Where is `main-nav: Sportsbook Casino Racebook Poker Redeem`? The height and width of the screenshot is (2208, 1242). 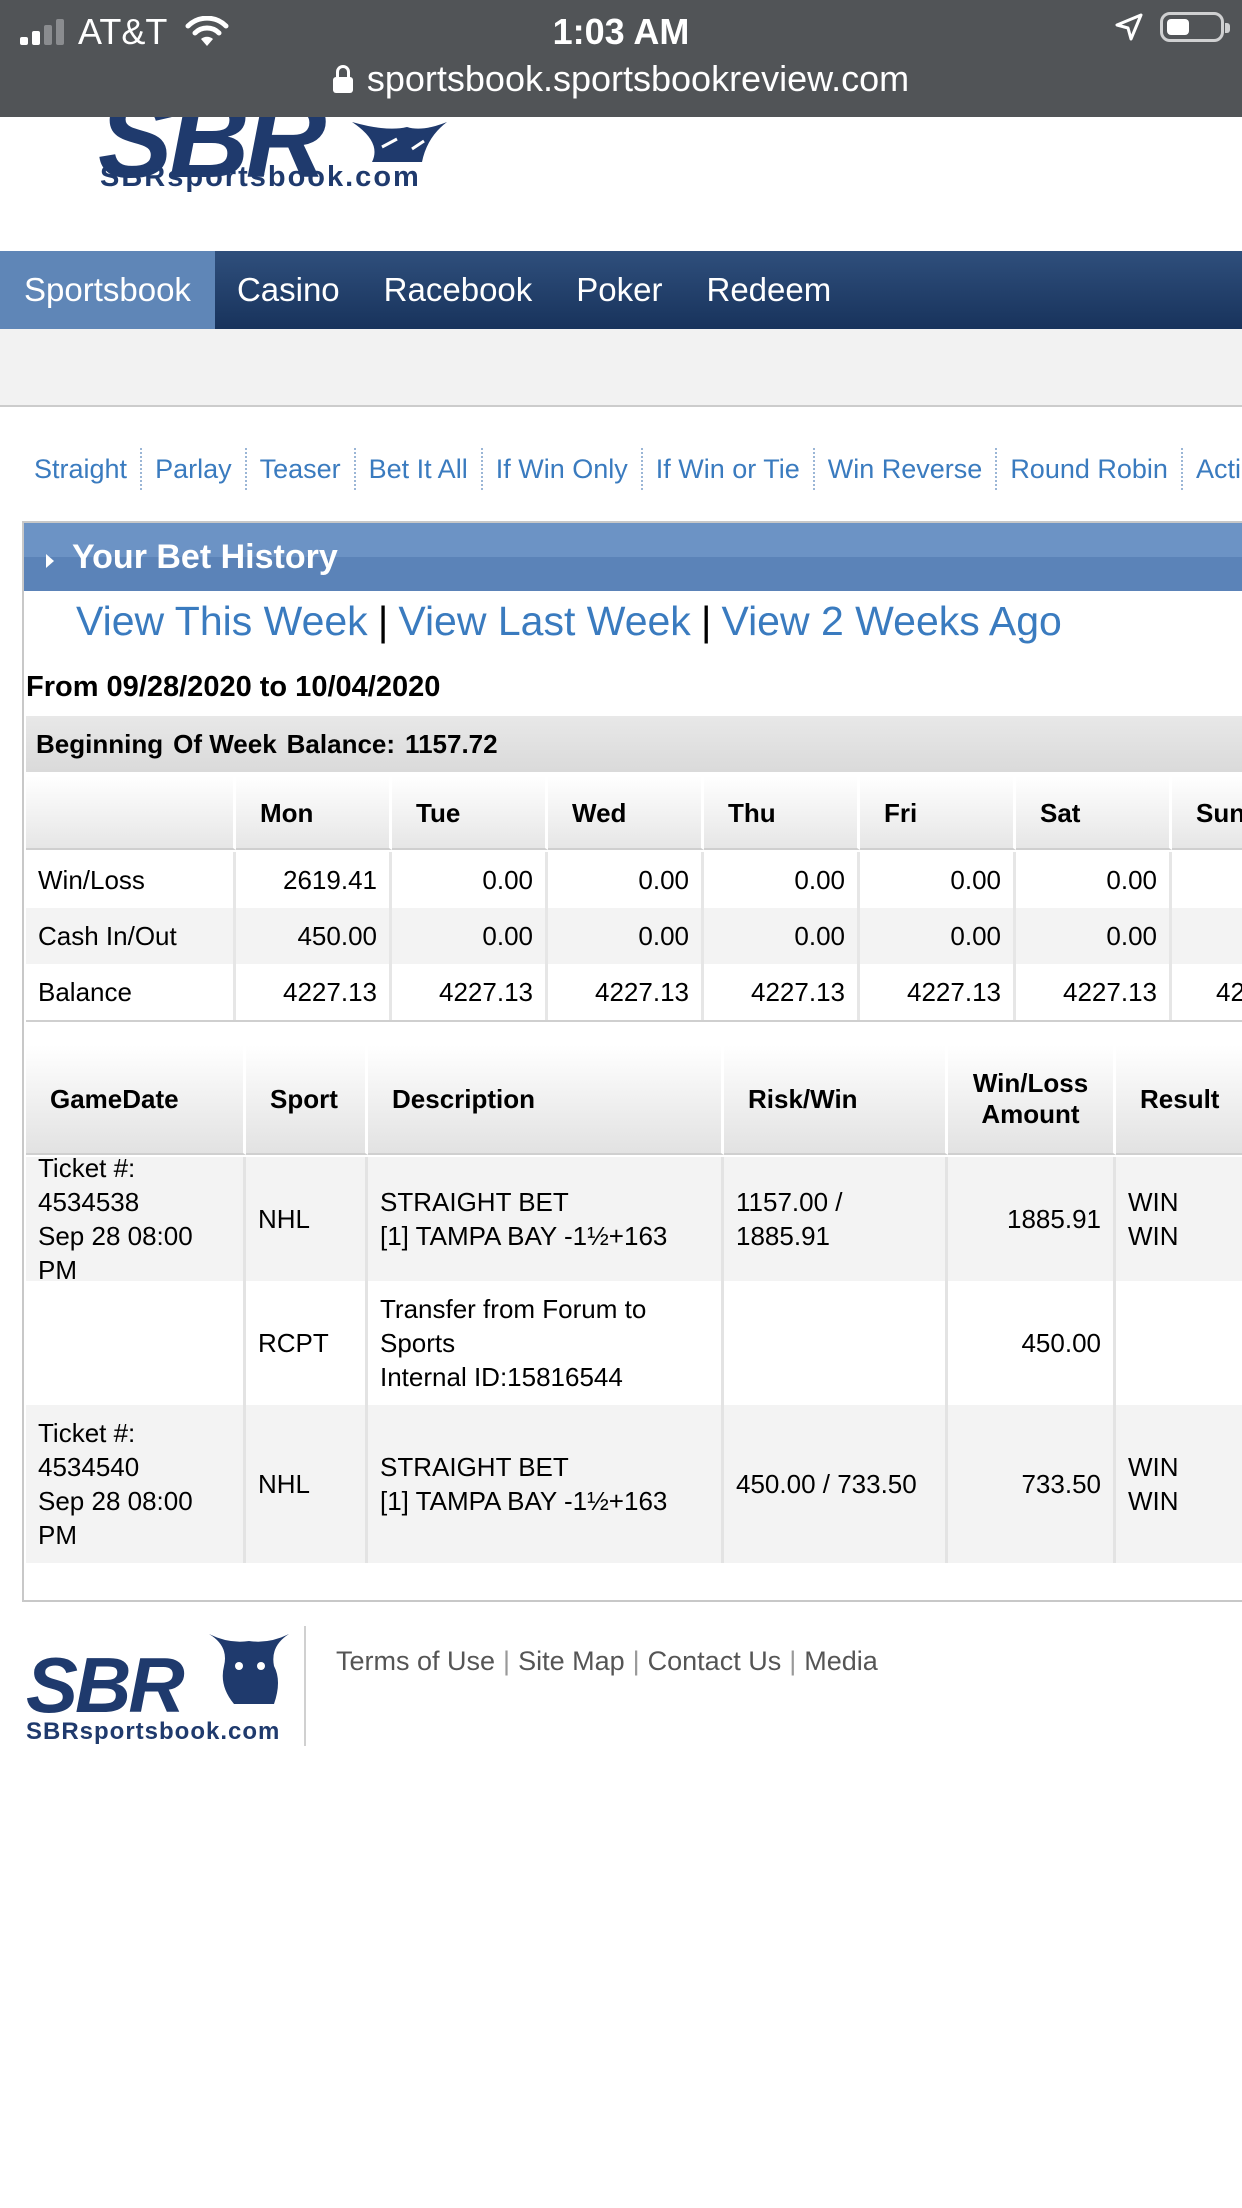
main-nav: Sportsbook Casino Racebook Poker Redeem is located at coordinates (621, 290).